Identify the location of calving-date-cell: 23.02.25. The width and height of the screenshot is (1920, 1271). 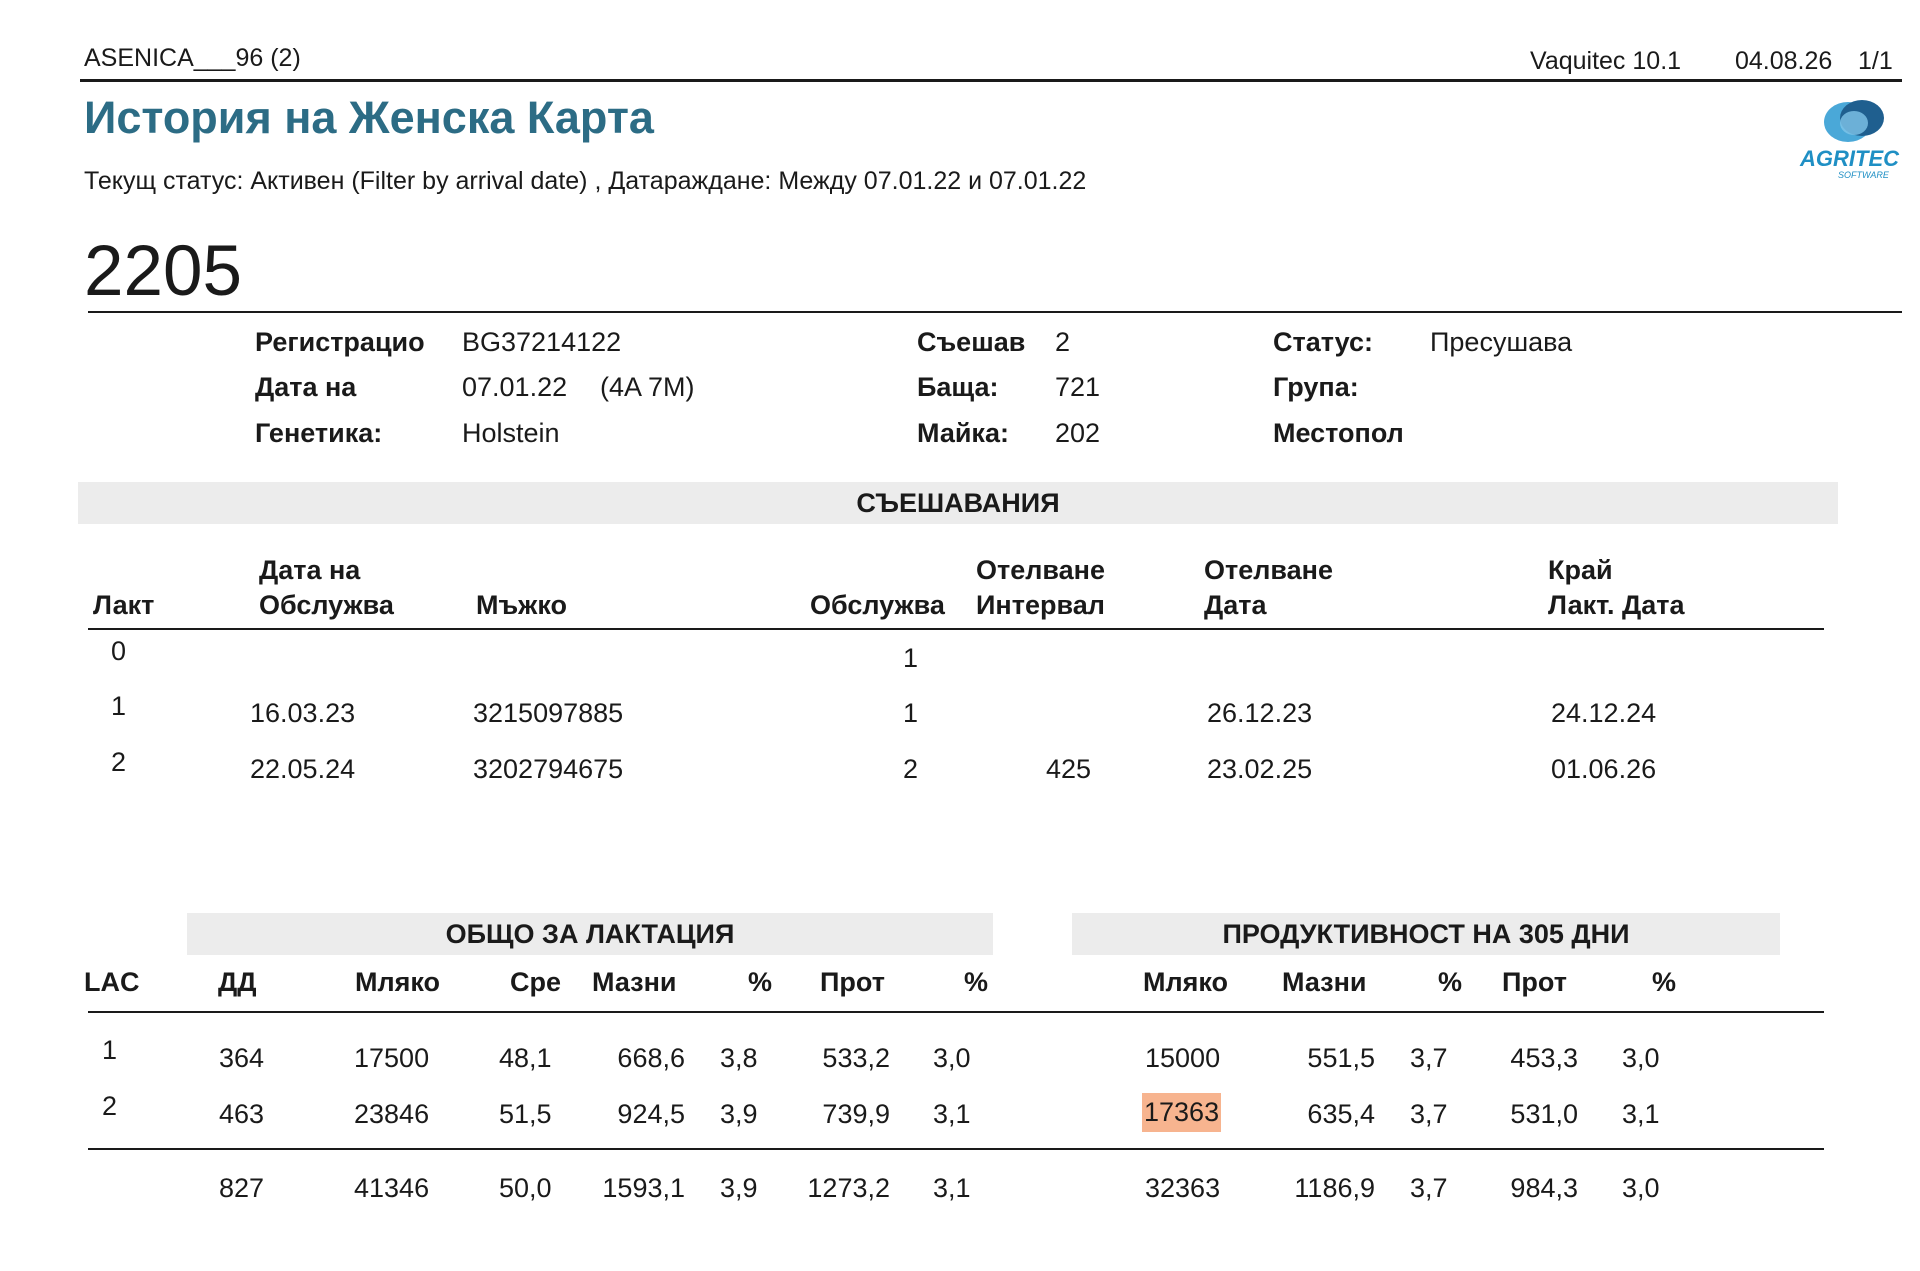
(1260, 769).